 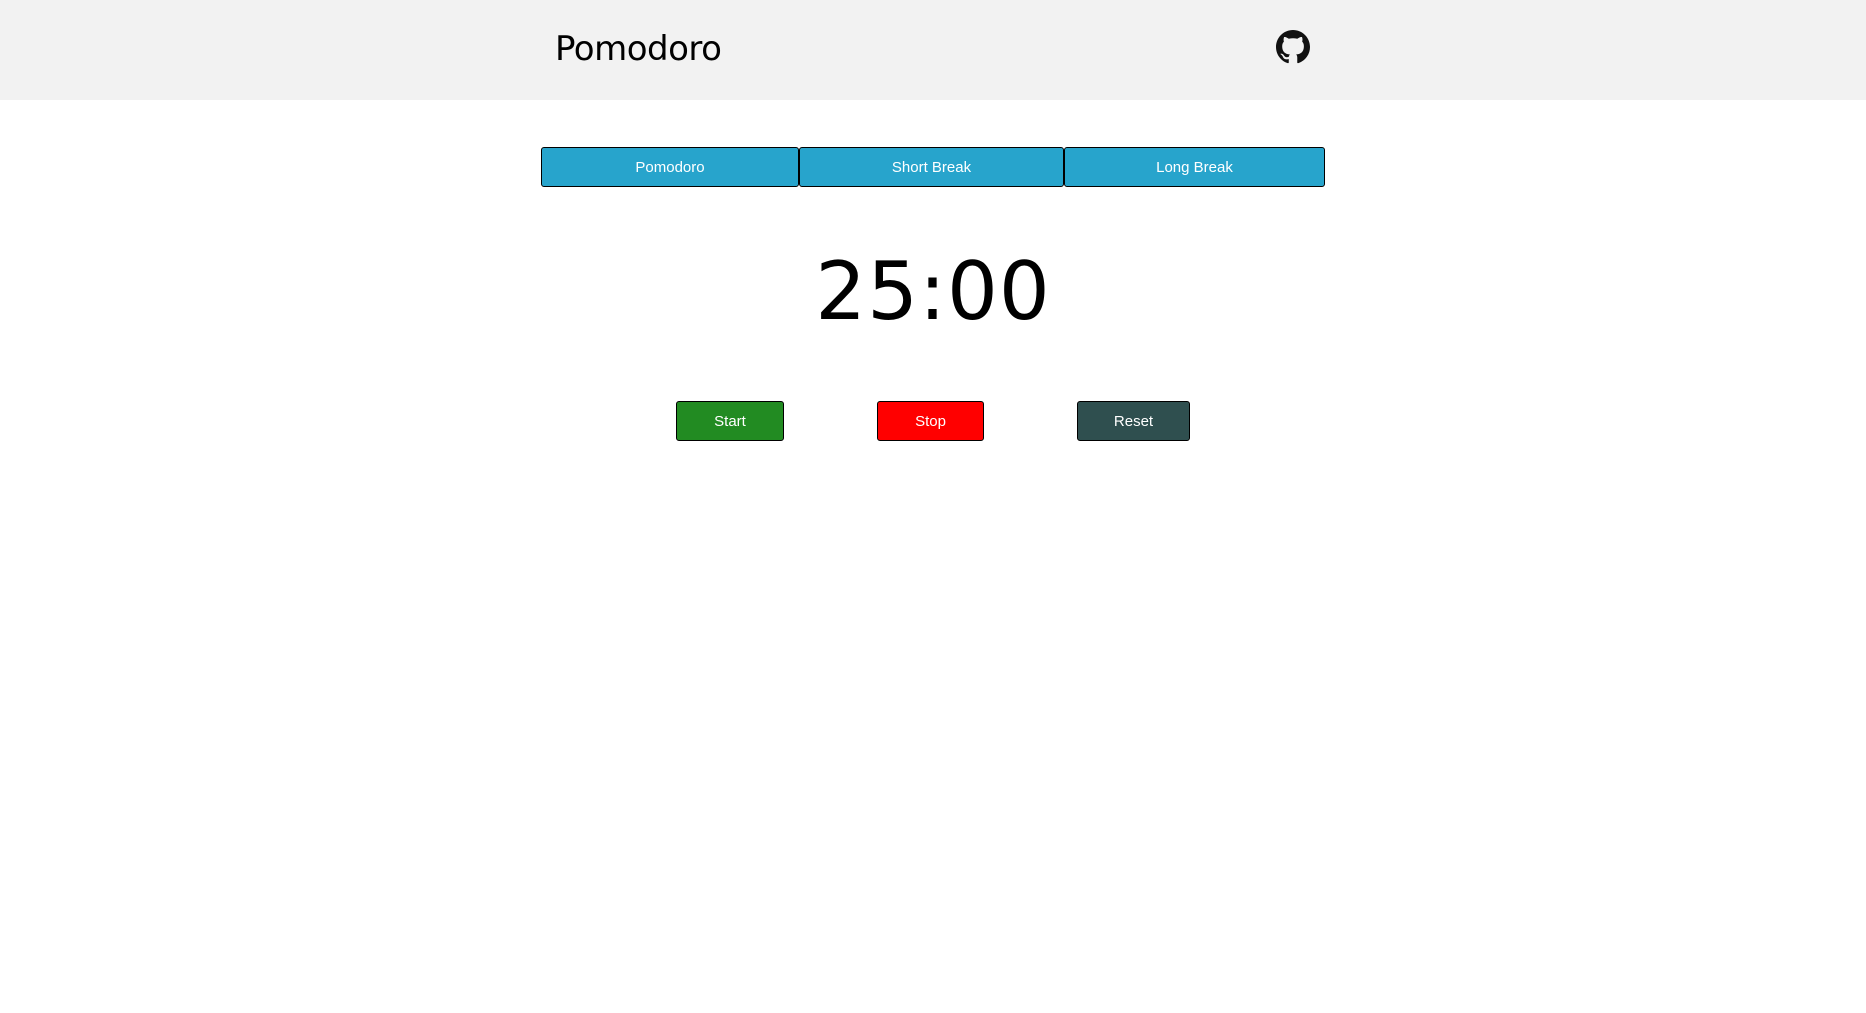 What do you see at coordinates (638, 49) in the screenshot?
I see `app-title: Pomodoro` at bounding box center [638, 49].